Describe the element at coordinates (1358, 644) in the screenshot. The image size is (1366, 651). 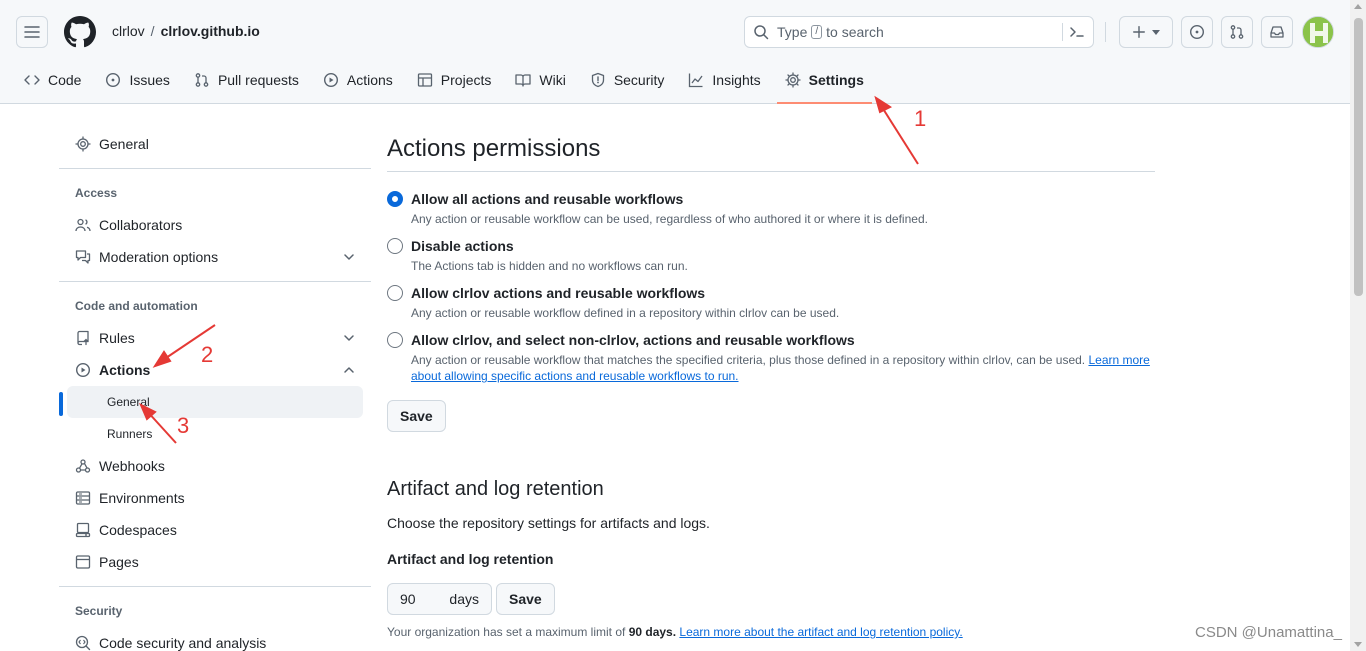
I see `scroll-down-icon` at that location.